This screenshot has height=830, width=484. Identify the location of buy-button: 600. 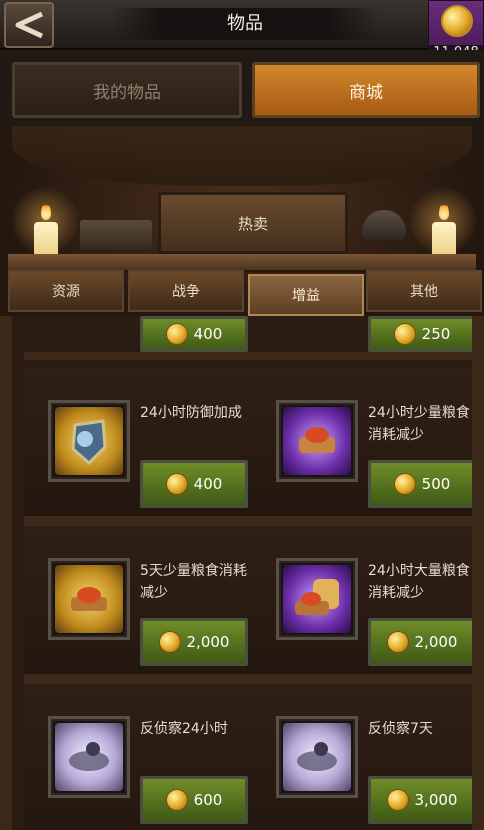
(194, 800).